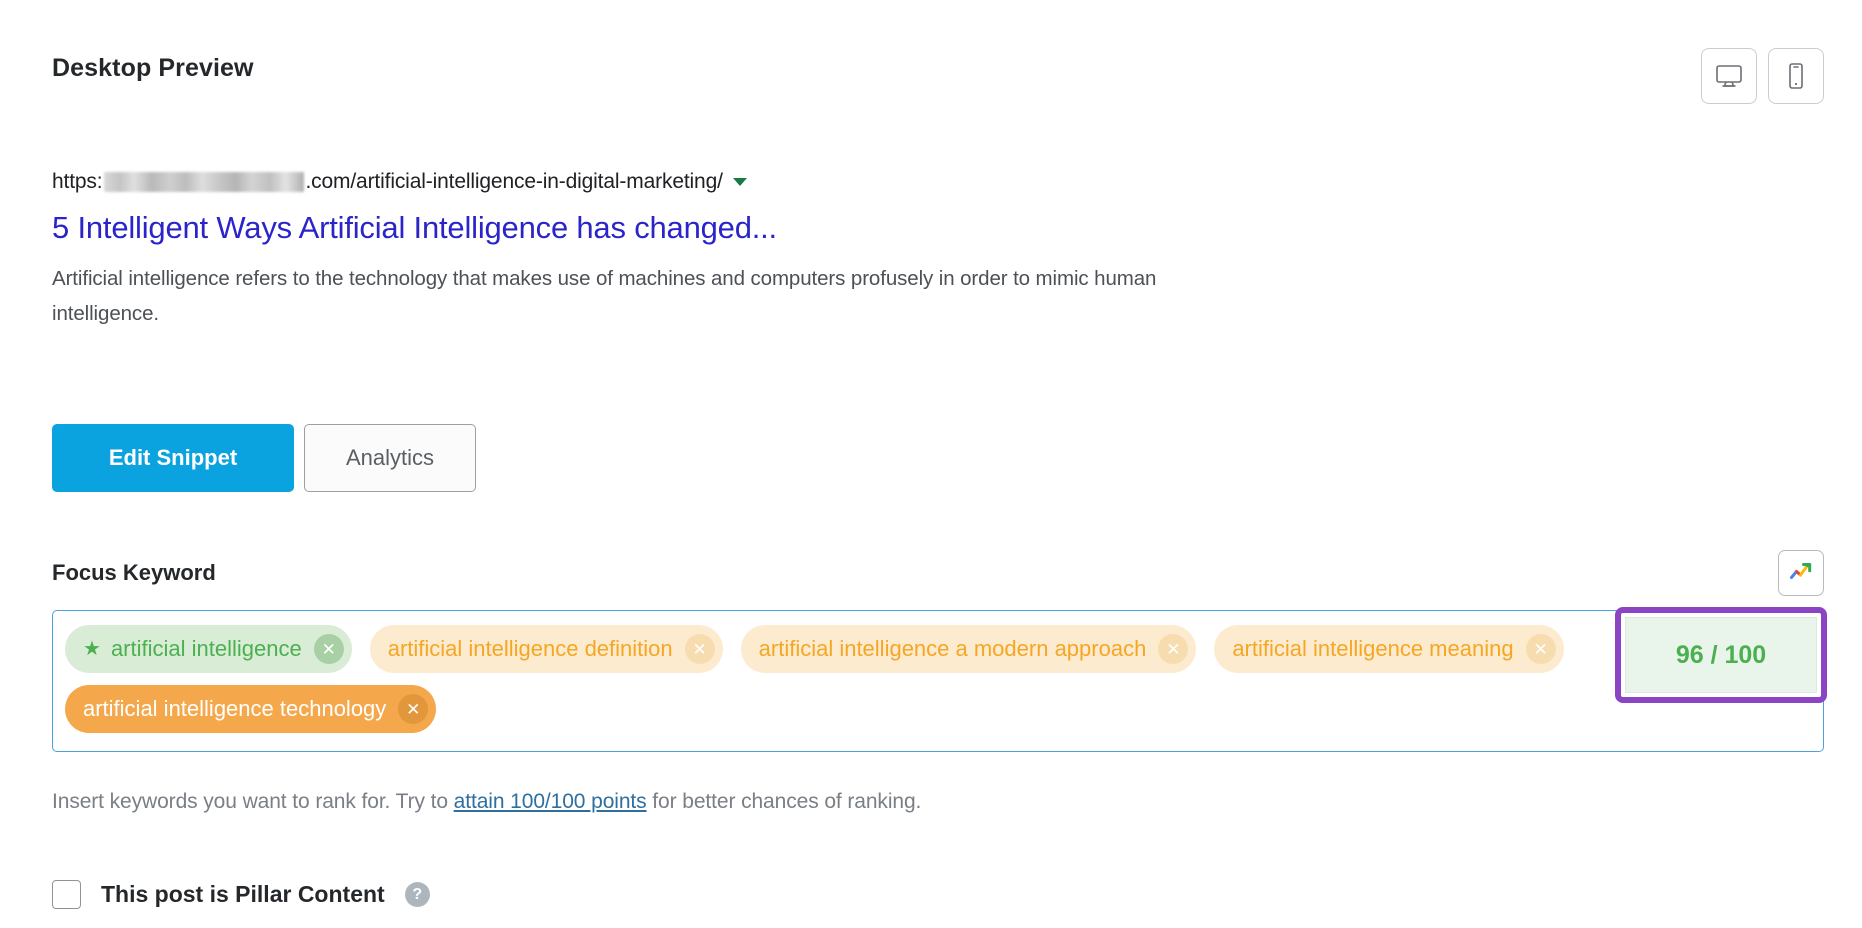 The image size is (1862, 928). Describe the element at coordinates (66, 894) in the screenshot. I see `pillar-content-checkbox` at that location.